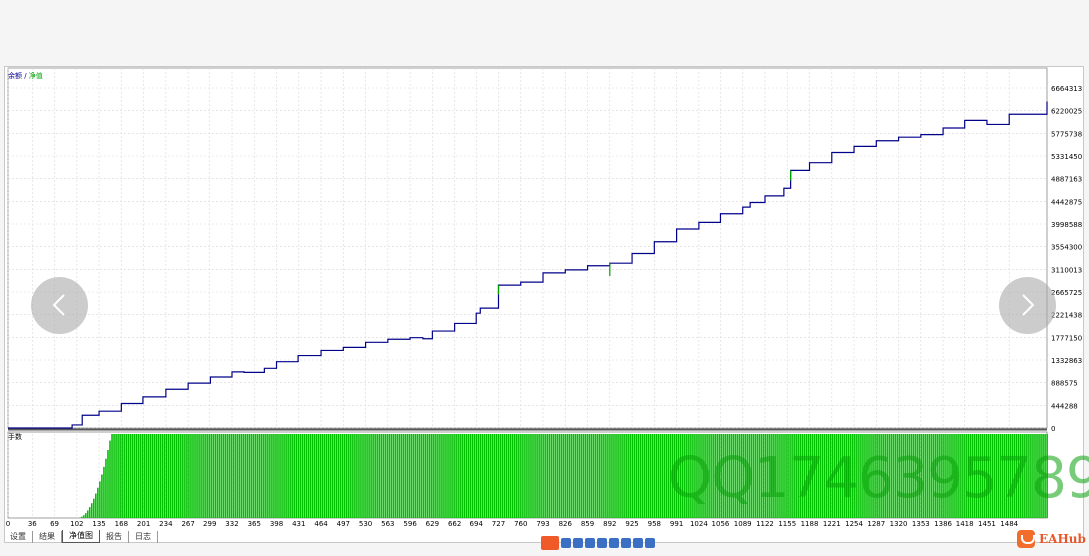  Describe the element at coordinates (1066, 338) in the screenshot. I see `y-tick-label: 1777150` at that location.